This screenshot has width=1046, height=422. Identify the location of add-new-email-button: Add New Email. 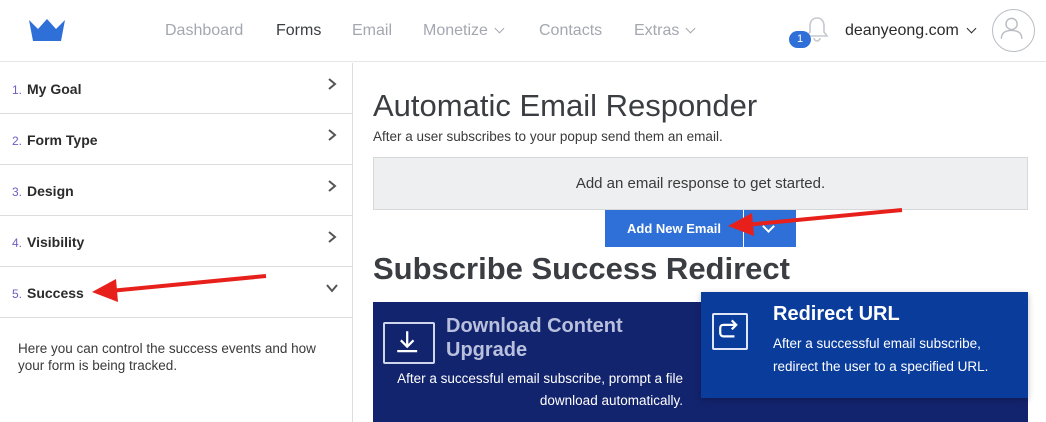
(674, 228).